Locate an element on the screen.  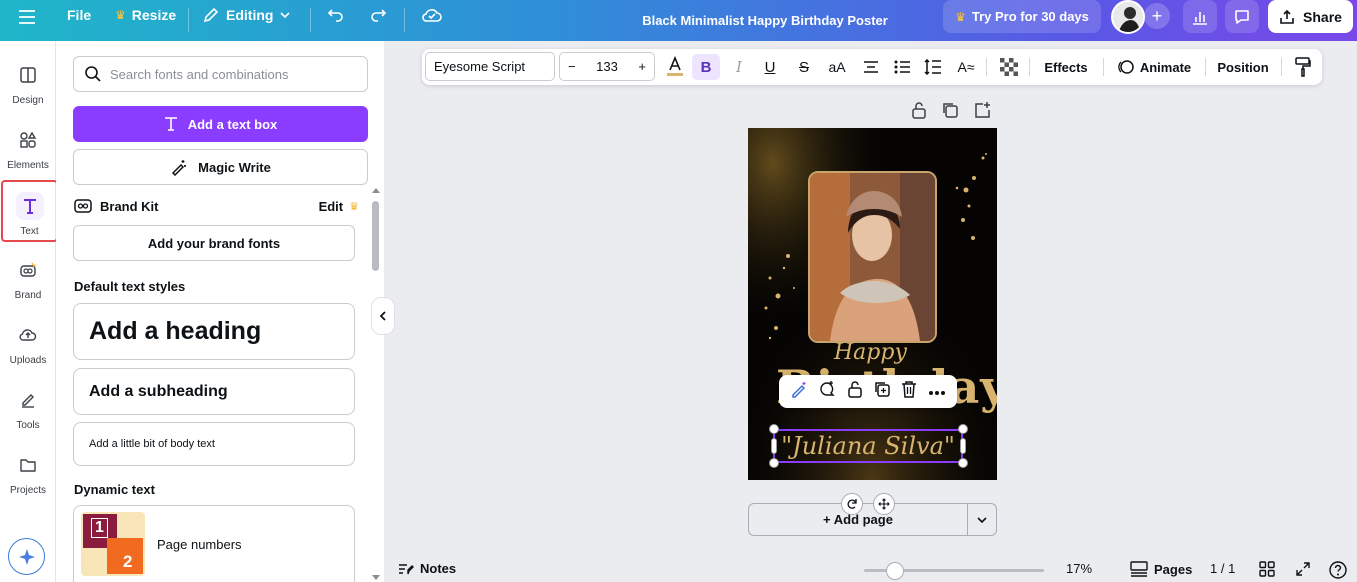
add-text-box-button: Add a text box is located at coordinates (220, 124).